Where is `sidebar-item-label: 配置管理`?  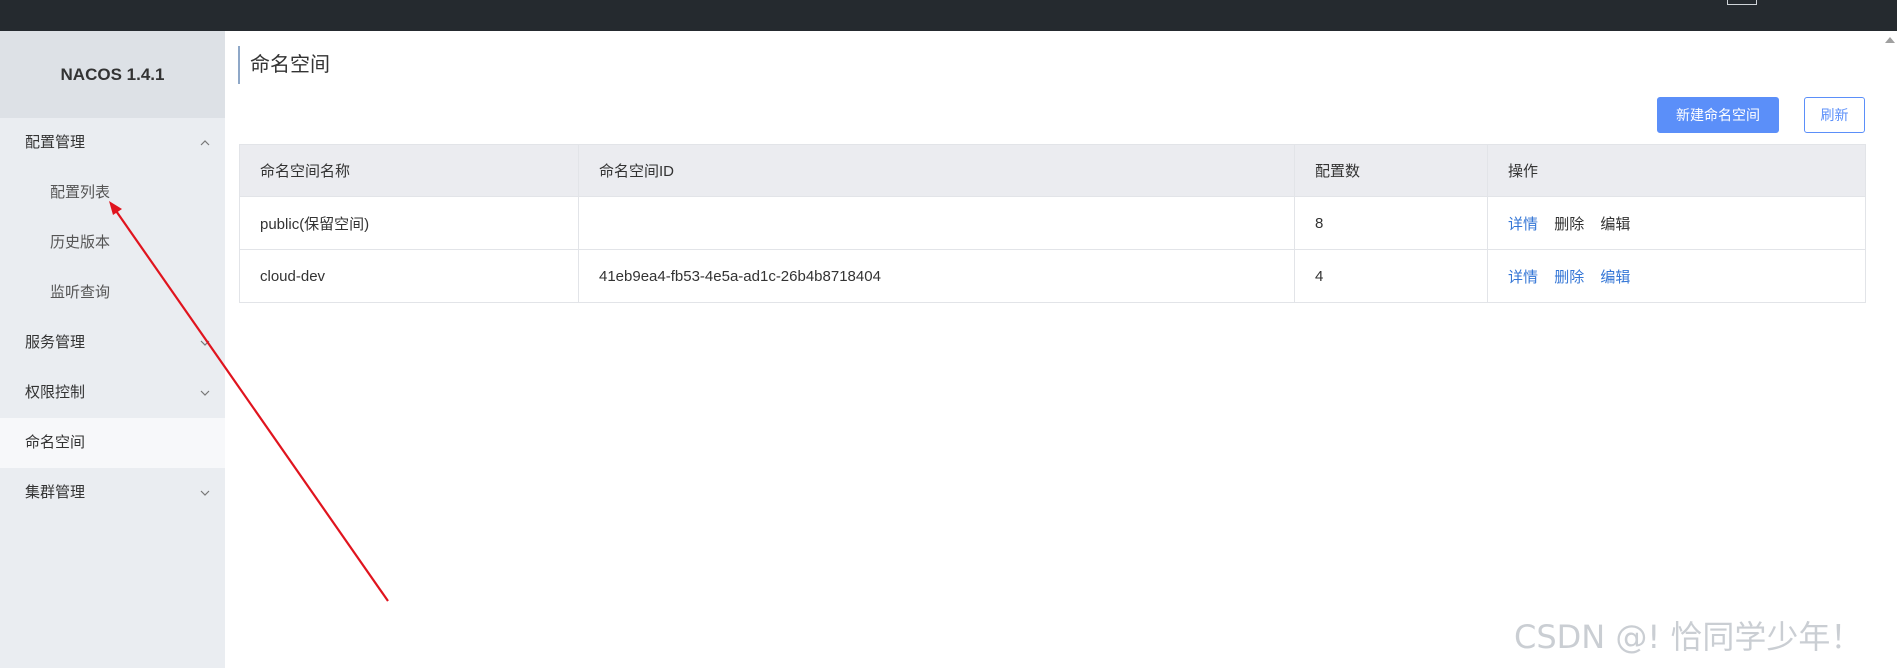 sidebar-item-label: 配置管理 is located at coordinates (55, 142).